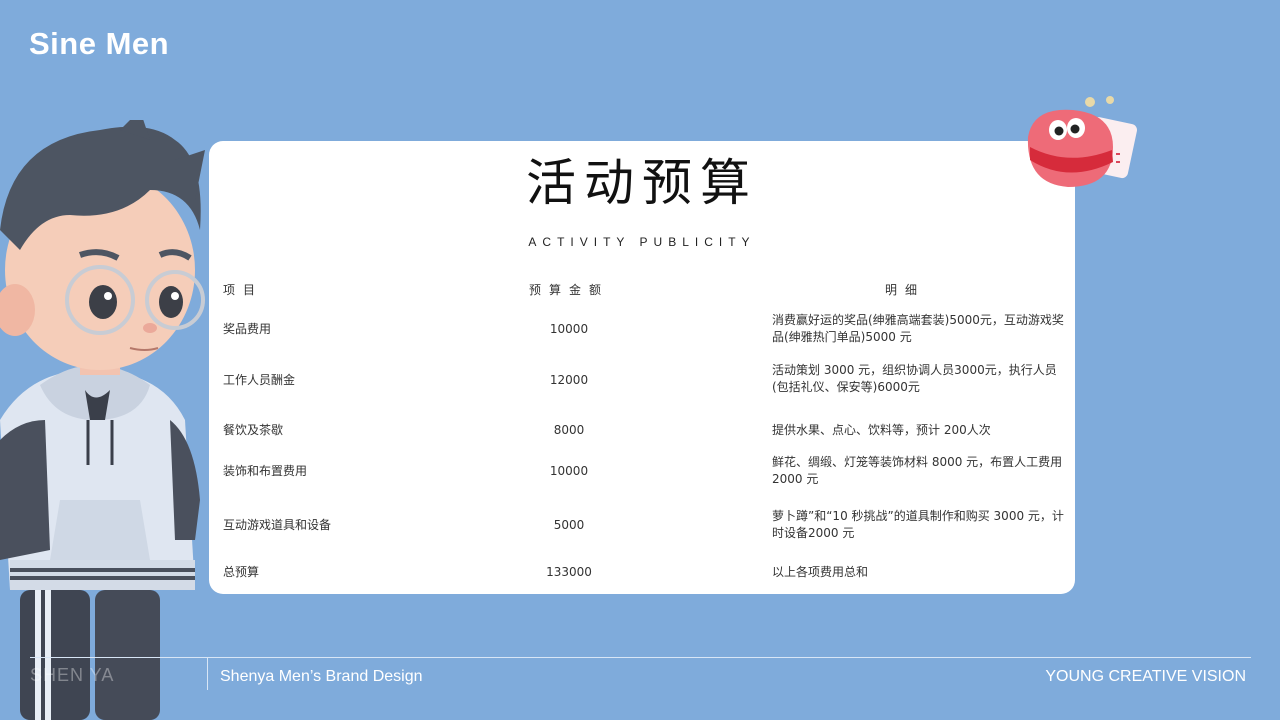 The image size is (1280, 720). I want to click on footer-slogan: YOUNG CREATIVE VISION, so click(1145, 676).